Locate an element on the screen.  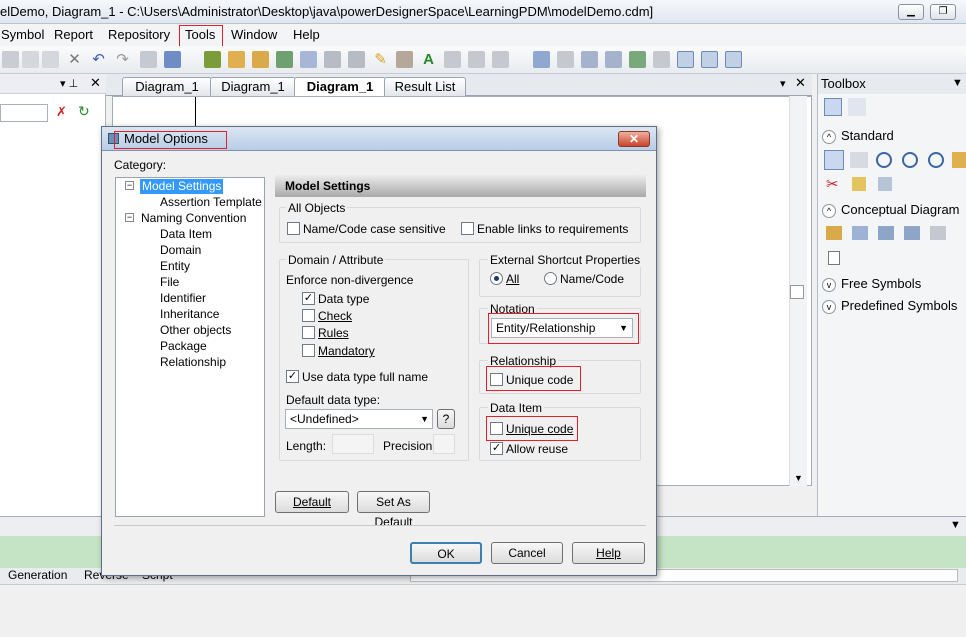
tab-result-list: Result List is located at coordinates (425, 86).